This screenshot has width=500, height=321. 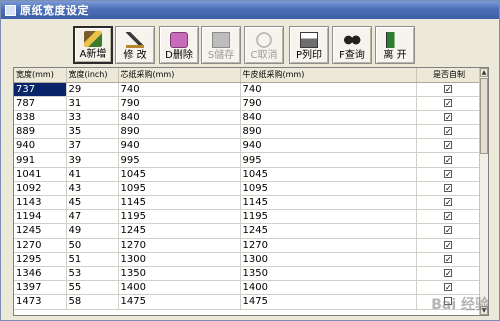 What do you see at coordinates (92, 203) in the screenshot?
I see `cell-width-inch: 45` at bounding box center [92, 203].